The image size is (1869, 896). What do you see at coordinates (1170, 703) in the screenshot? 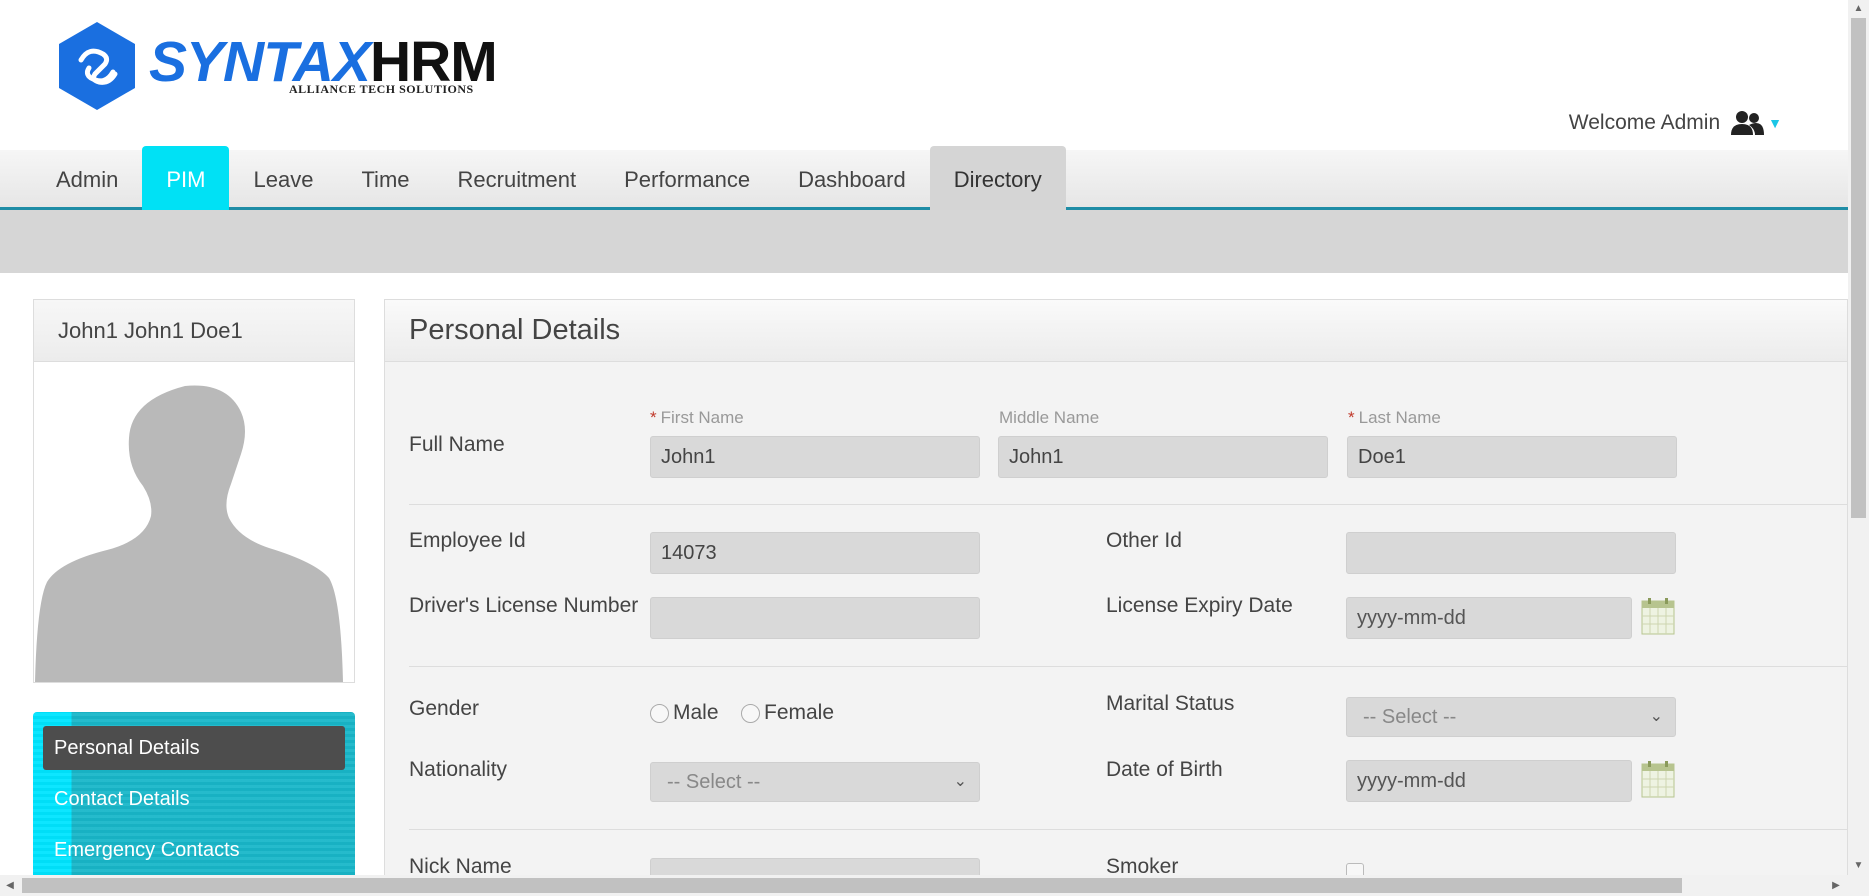
I see `marital-status-label: Marital Status` at bounding box center [1170, 703].